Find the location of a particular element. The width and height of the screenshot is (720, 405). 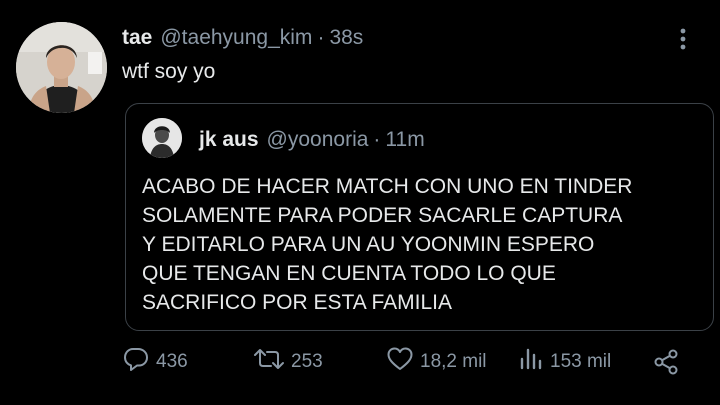

retweet-count: 253 is located at coordinates (307, 361).